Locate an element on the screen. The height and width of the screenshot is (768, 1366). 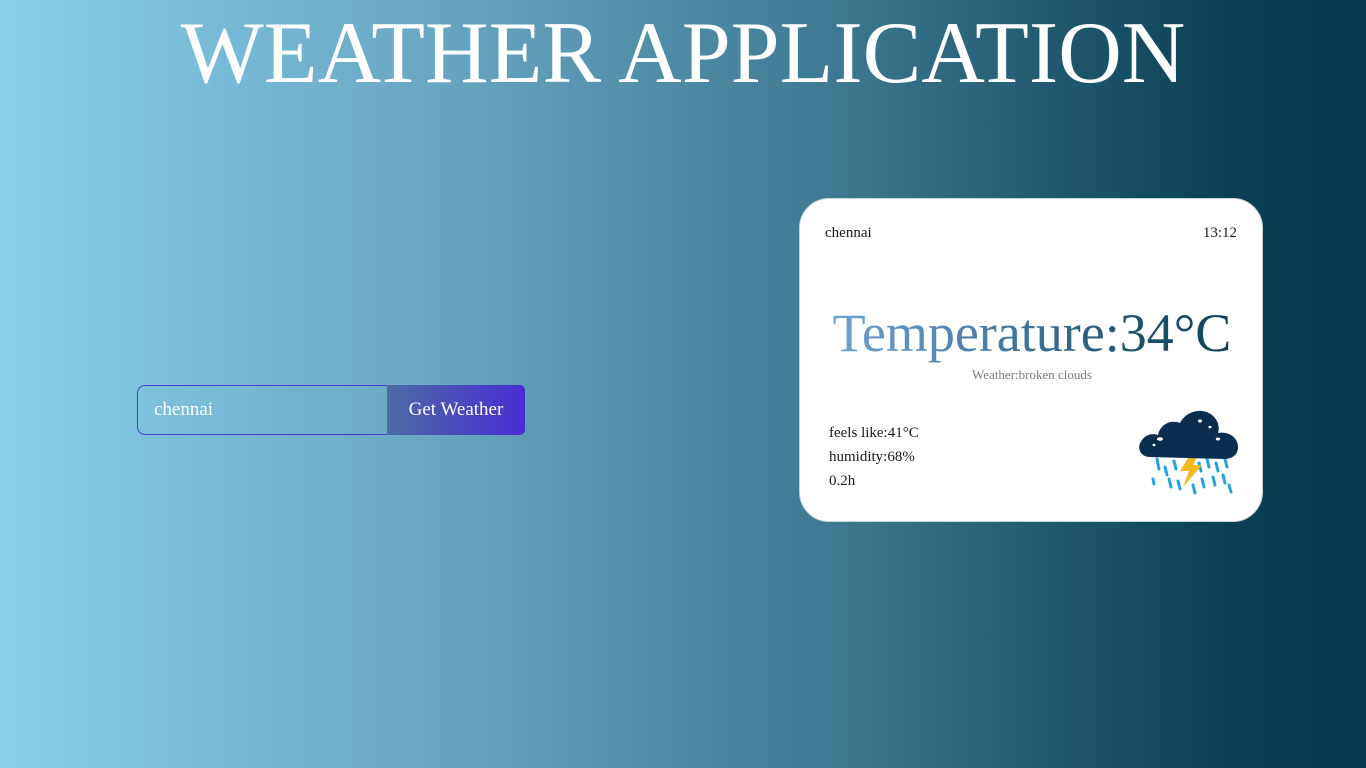
card-condition: Weather:broken clouds is located at coordinates (1032, 374).